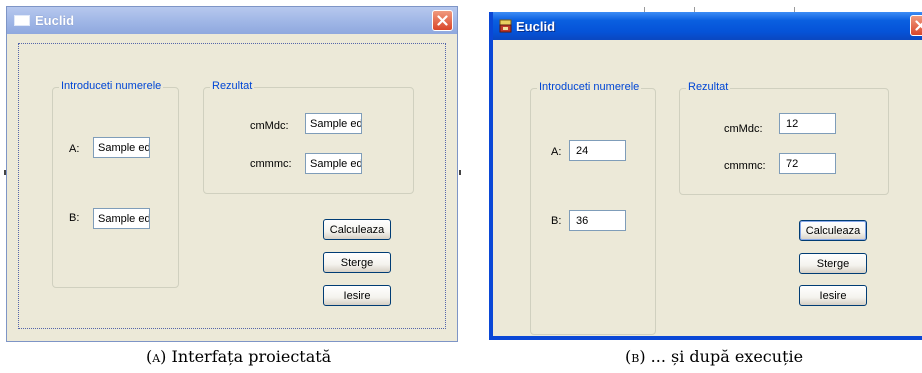 This screenshot has height=373, width=922. Describe the element at coordinates (121, 147) in the screenshot. I see `input-a: Sample ed` at that location.